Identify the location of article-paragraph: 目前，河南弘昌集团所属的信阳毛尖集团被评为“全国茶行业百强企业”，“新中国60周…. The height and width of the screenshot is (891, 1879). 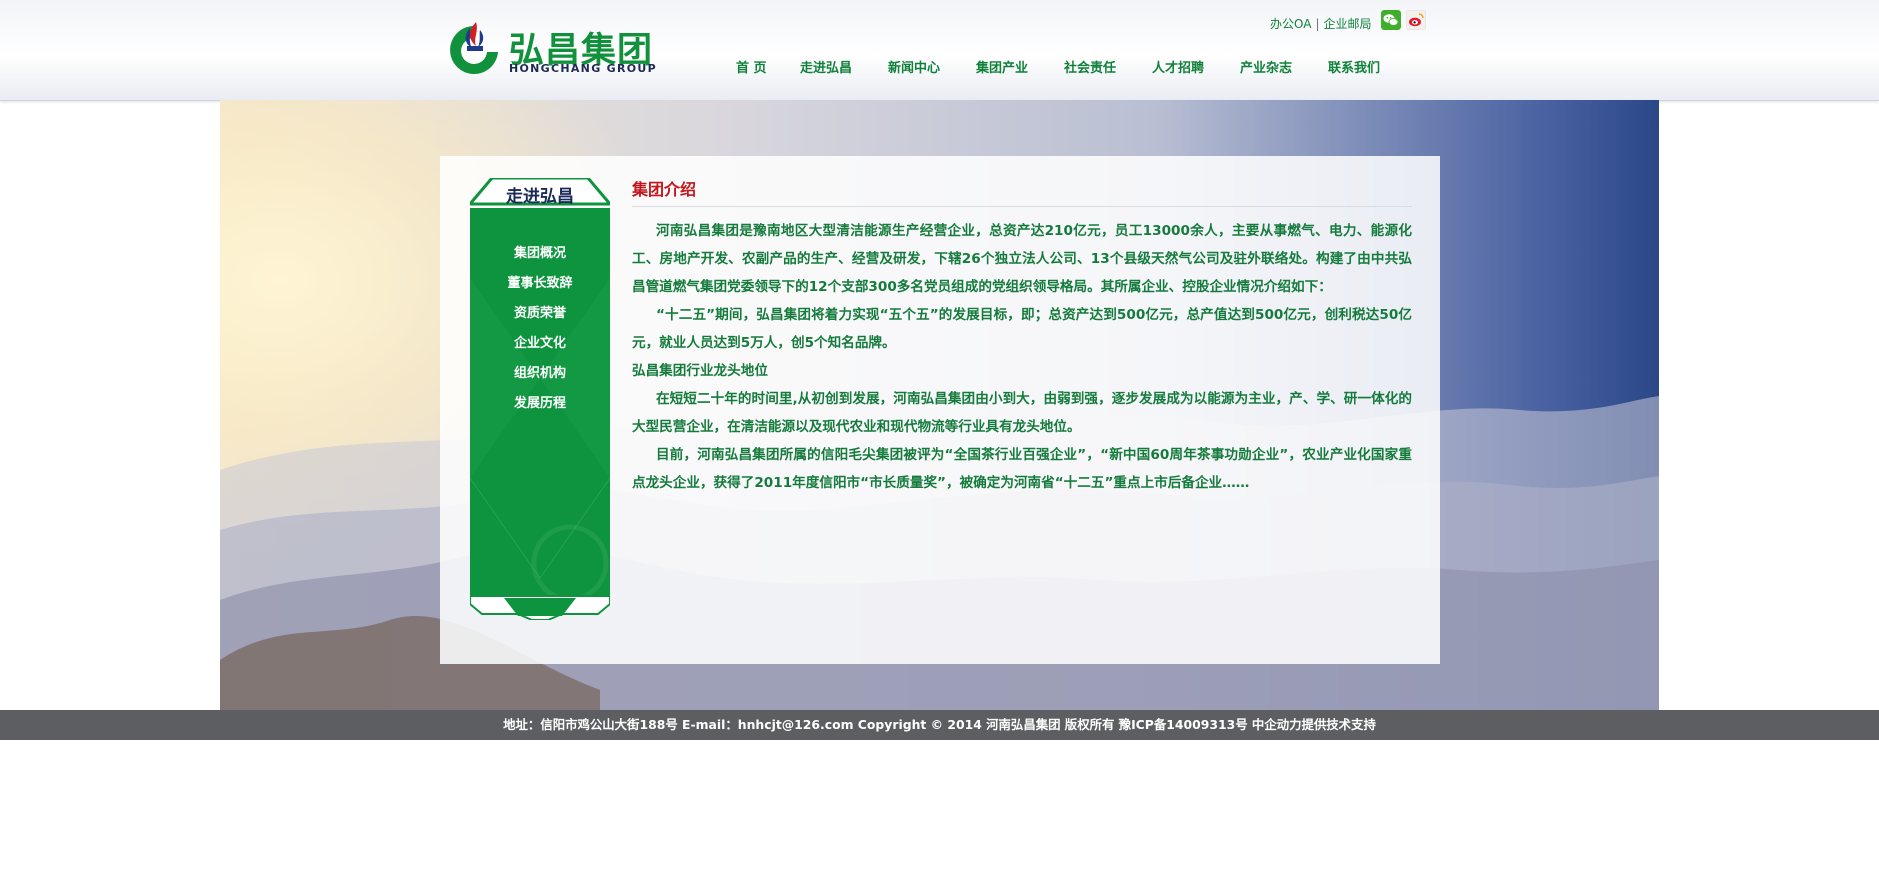
(1022, 469).